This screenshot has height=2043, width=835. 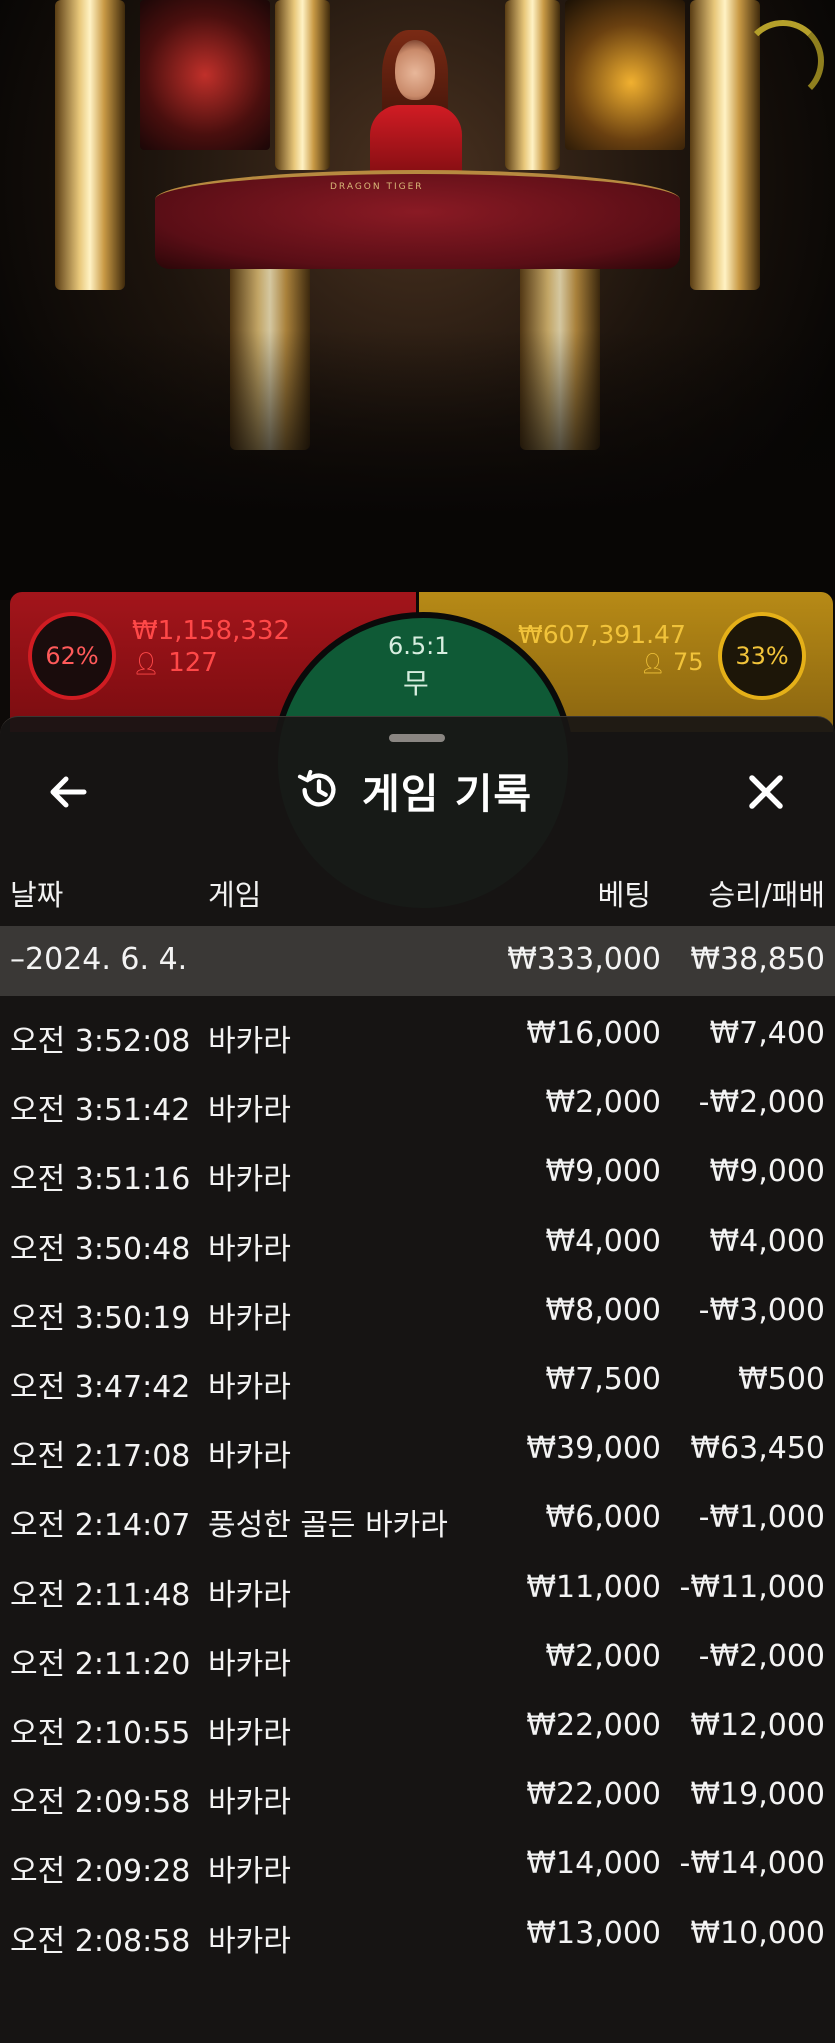 I want to click on row-time: 오전 3:47:42, so click(x=100, y=1387).